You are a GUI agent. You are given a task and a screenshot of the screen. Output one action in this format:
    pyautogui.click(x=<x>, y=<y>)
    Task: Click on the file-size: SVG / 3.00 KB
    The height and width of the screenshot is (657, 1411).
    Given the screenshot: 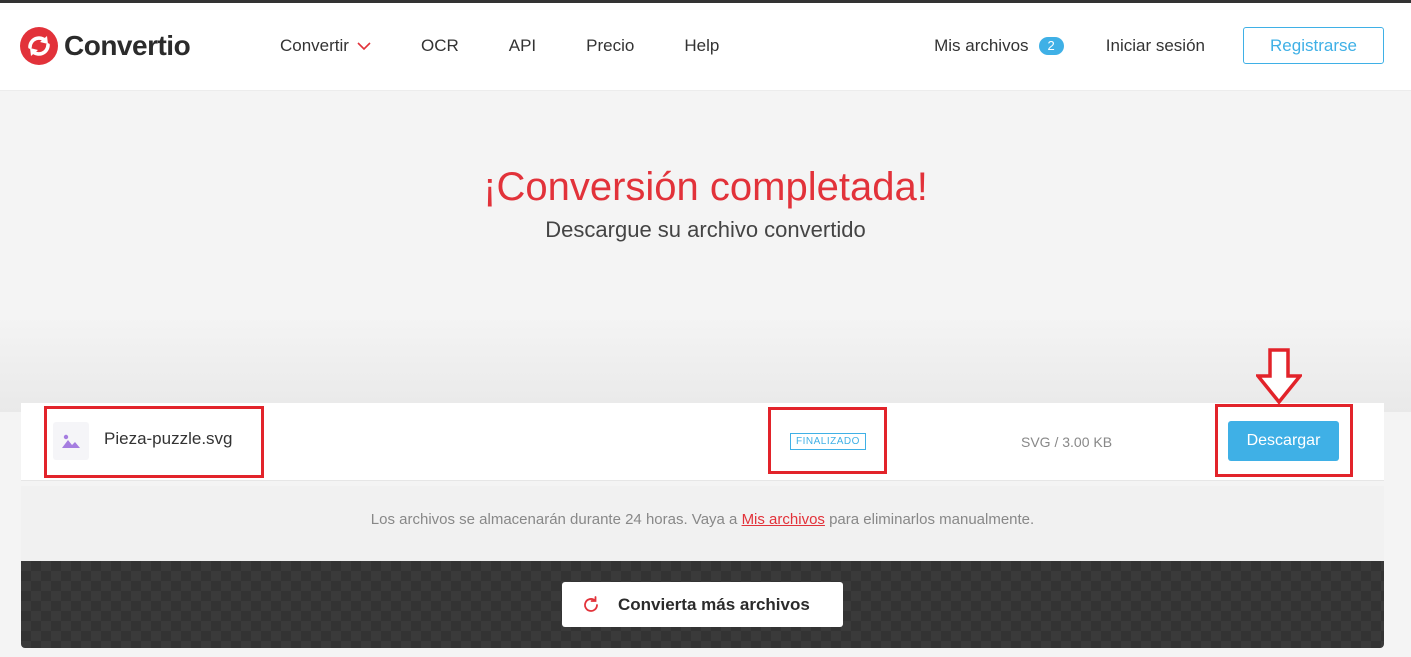 What is the action you would take?
    pyautogui.click(x=1067, y=442)
    